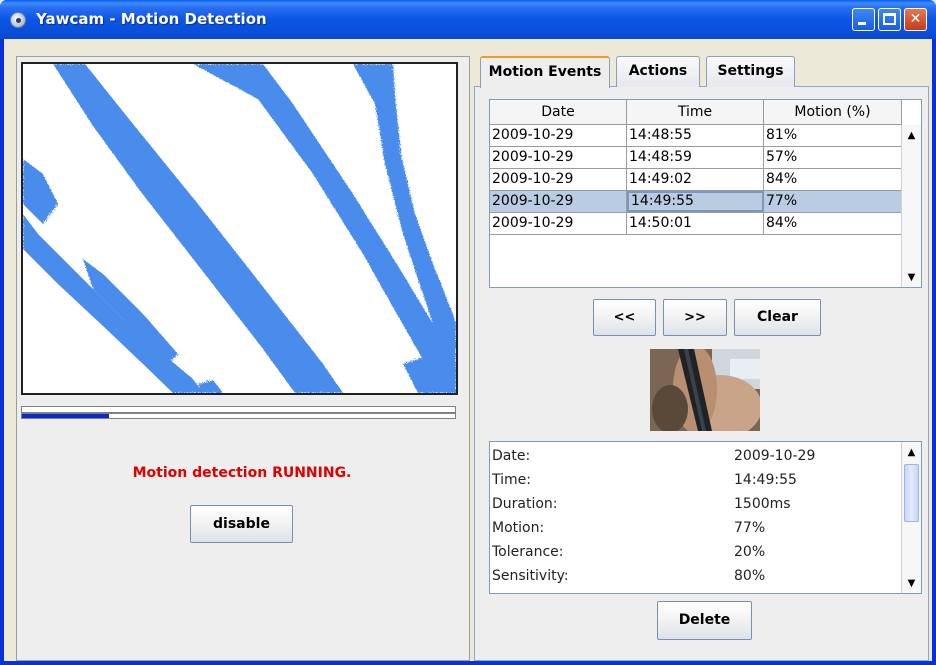  I want to click on table-cell: 14:48:59, so click(695, 157).